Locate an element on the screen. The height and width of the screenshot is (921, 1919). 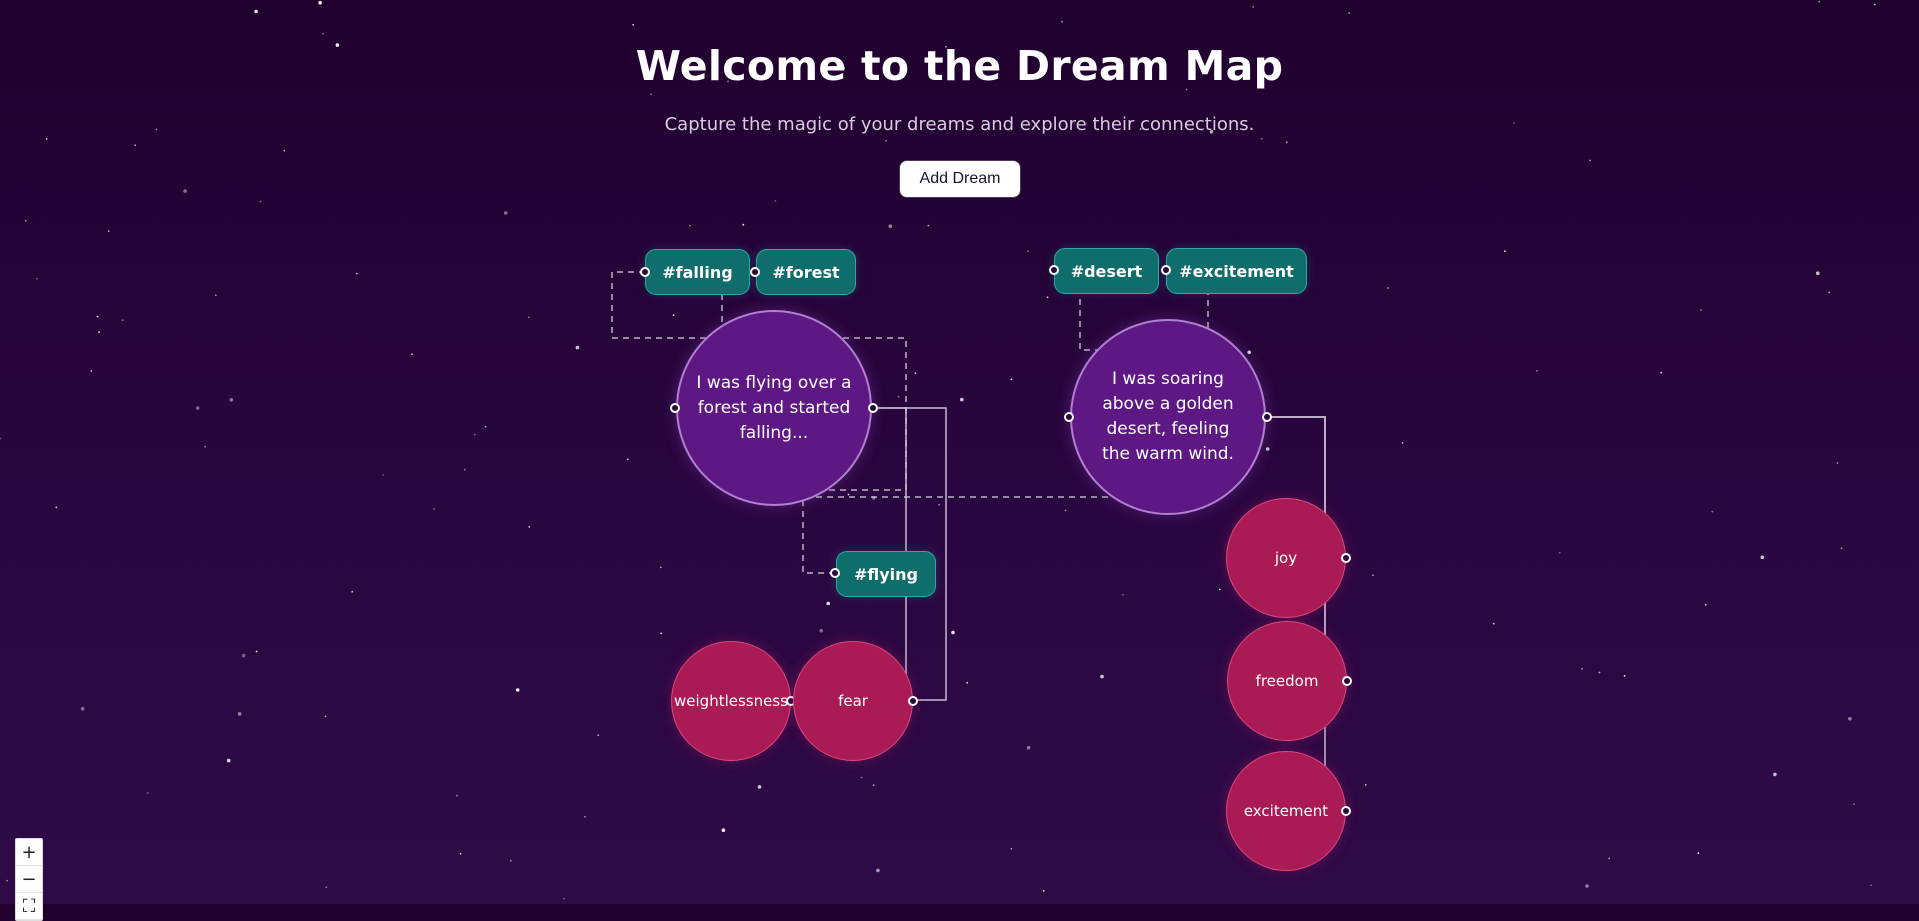
zoom-out-button: − is located at coordinates (29, 879).